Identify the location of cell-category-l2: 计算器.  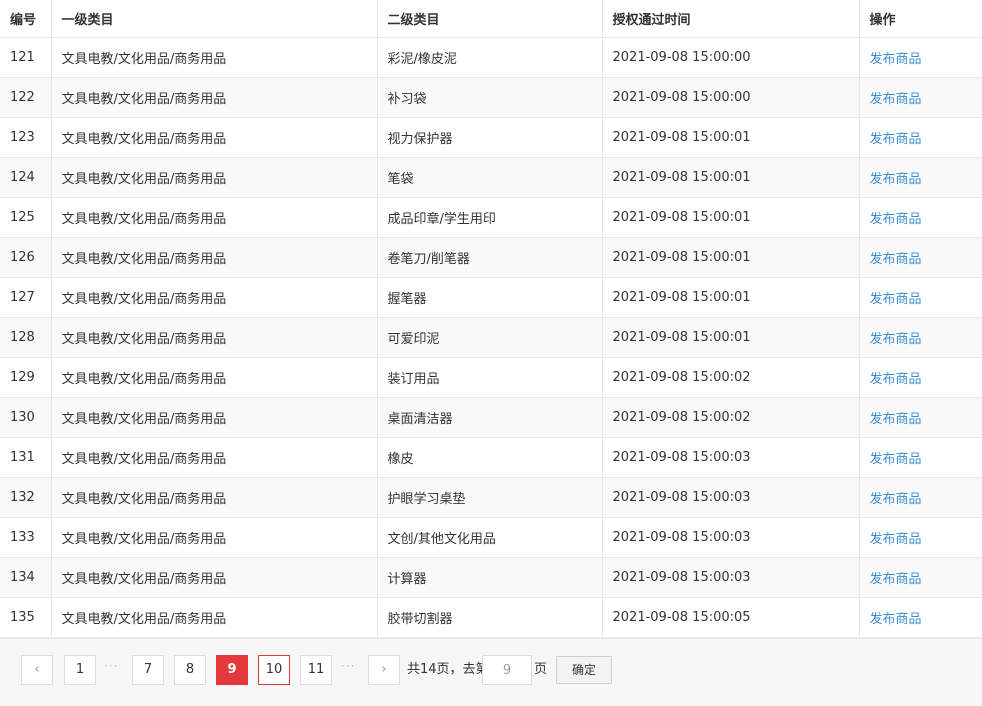
(490, 577).